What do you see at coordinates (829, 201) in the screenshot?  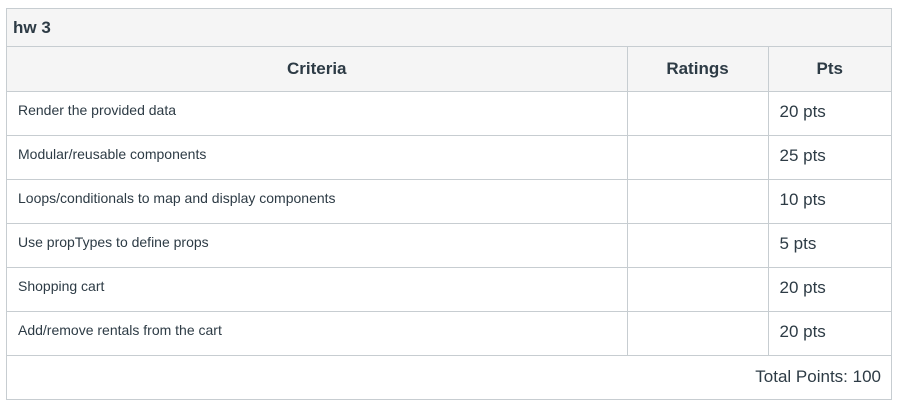 I see `points-cell: 10 pts` at bounding box center [829, 201].